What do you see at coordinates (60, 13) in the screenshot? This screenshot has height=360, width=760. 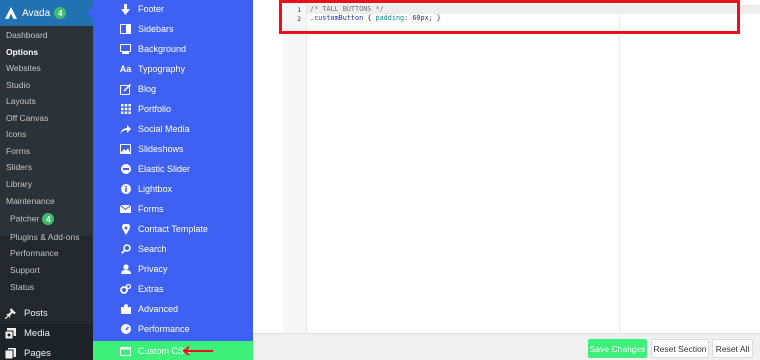 I see `update-count-badge: 4` at bounding box center [60, 13].